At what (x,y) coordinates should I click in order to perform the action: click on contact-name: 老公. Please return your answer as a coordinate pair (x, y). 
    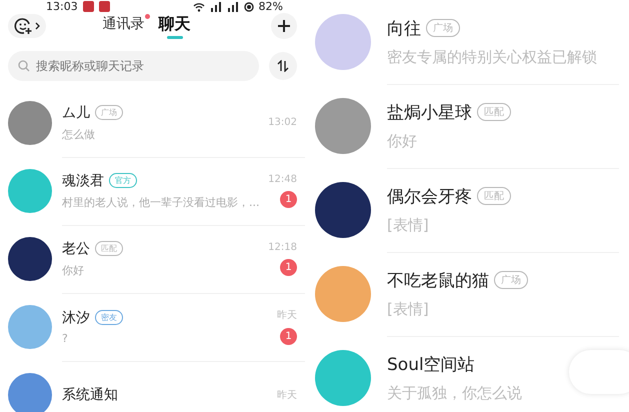
    Looking at the image, I should click on (76, 249).